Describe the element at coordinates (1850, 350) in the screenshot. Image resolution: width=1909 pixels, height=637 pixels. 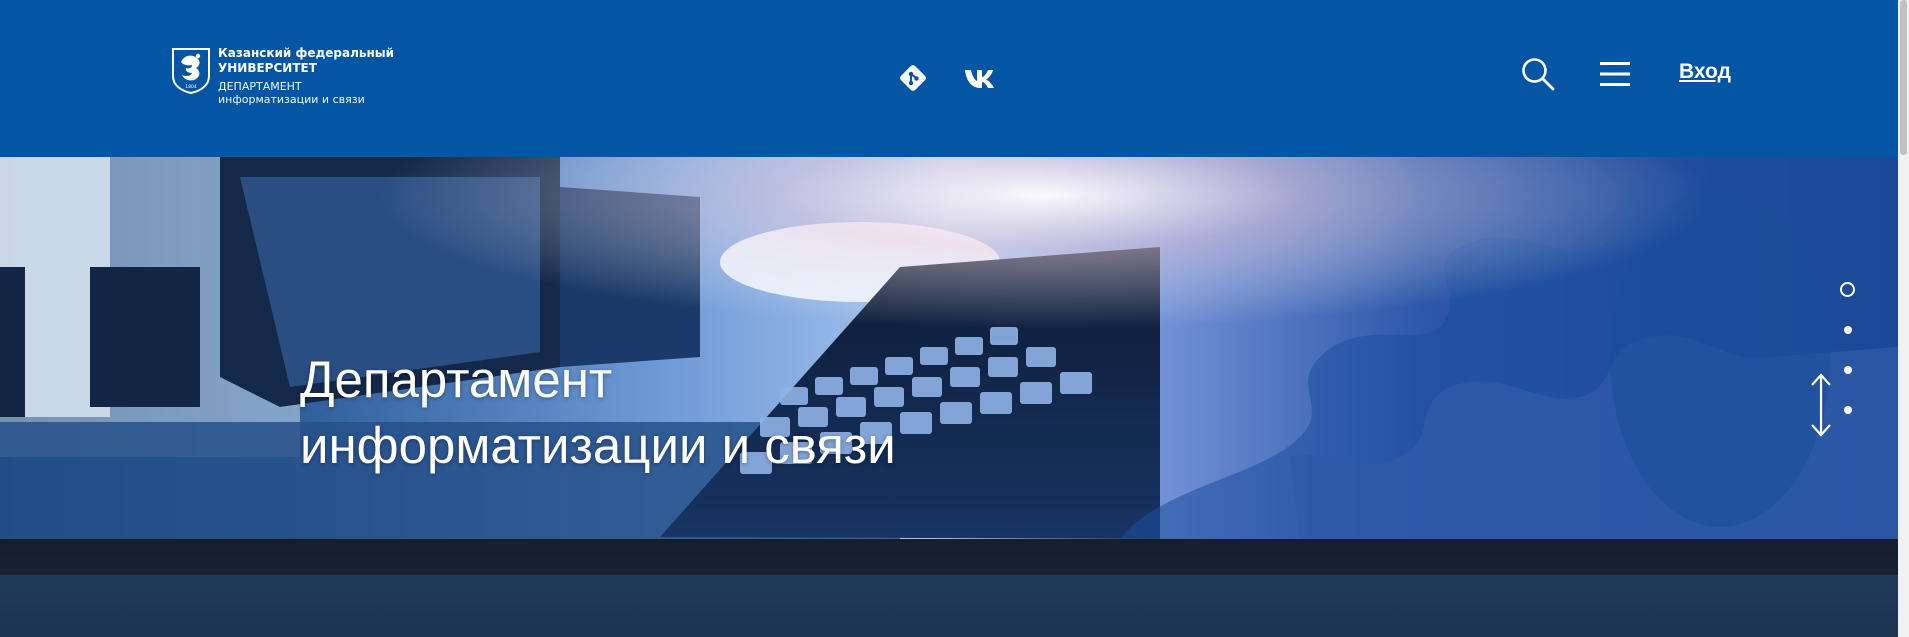
I see `slider-pagination` at that location.